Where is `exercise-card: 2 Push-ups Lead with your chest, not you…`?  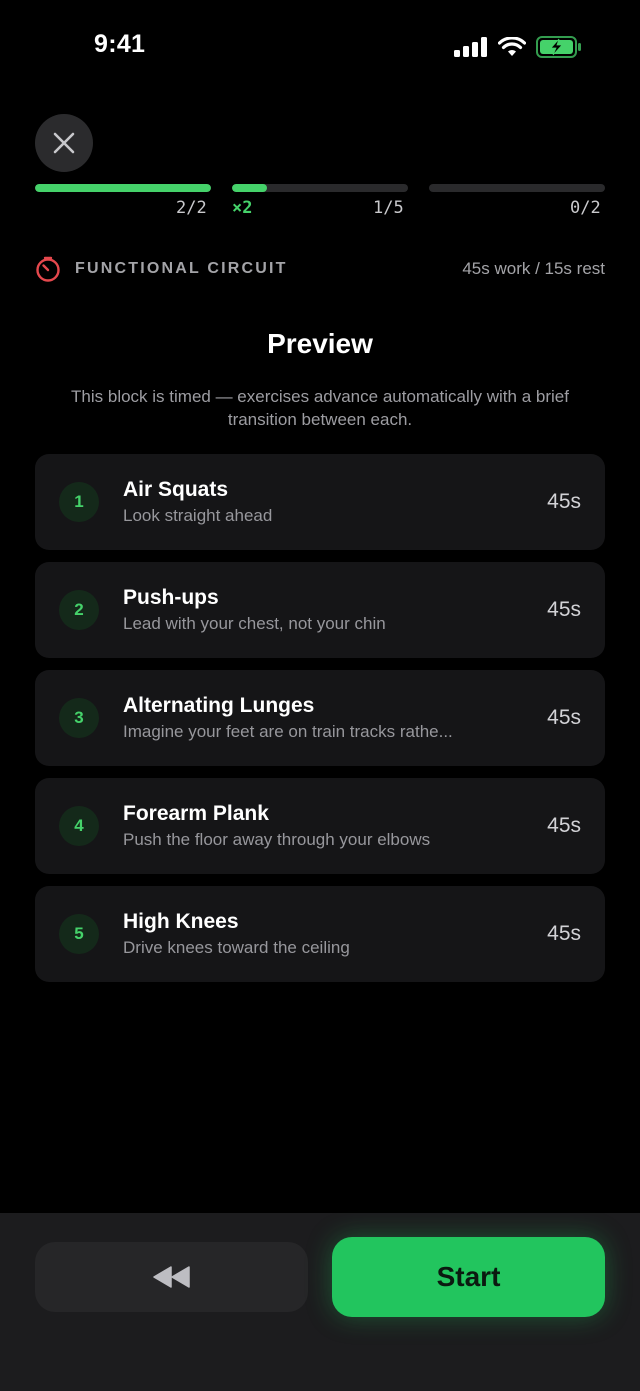 exercise-card: 2 Push-ups Lead with your chest, not you… is located at coordinates (320, 610).